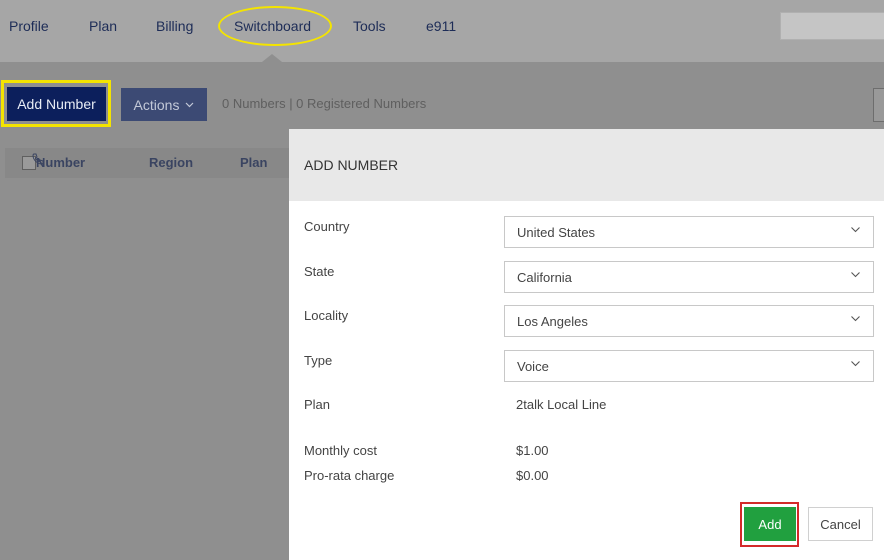 Image resolution: width=884 pixels, height=560 pixels. What do you see at coordinates (340, 450) in the screenshot?
I see `monthly-cost-label: Monthly cost` at bounding box center [340, 450].